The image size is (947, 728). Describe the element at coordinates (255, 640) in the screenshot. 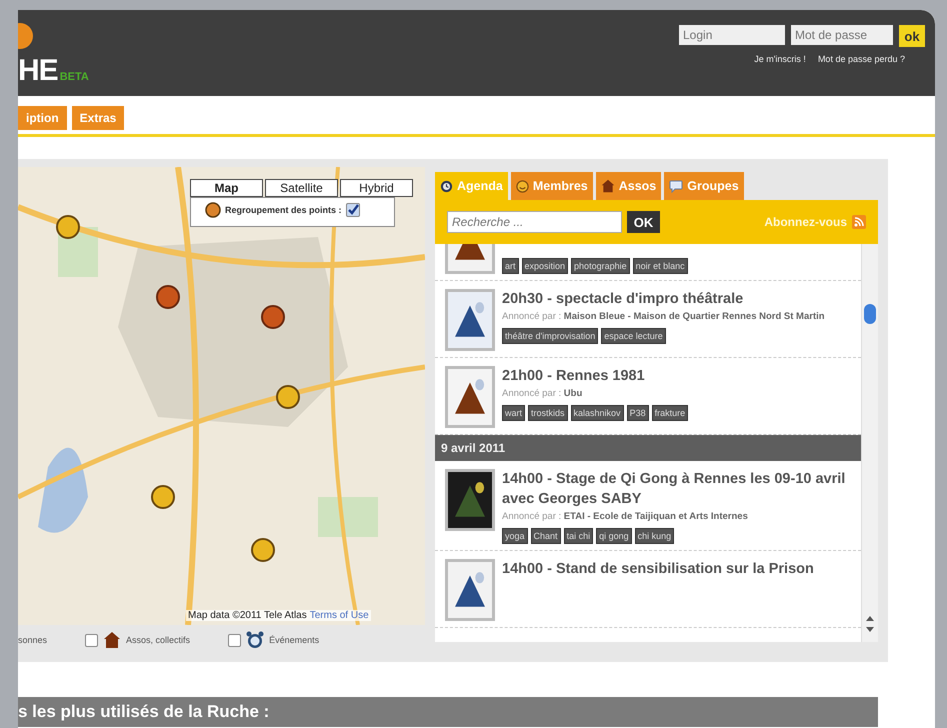

I see `alarm-clock-icon` at that location.